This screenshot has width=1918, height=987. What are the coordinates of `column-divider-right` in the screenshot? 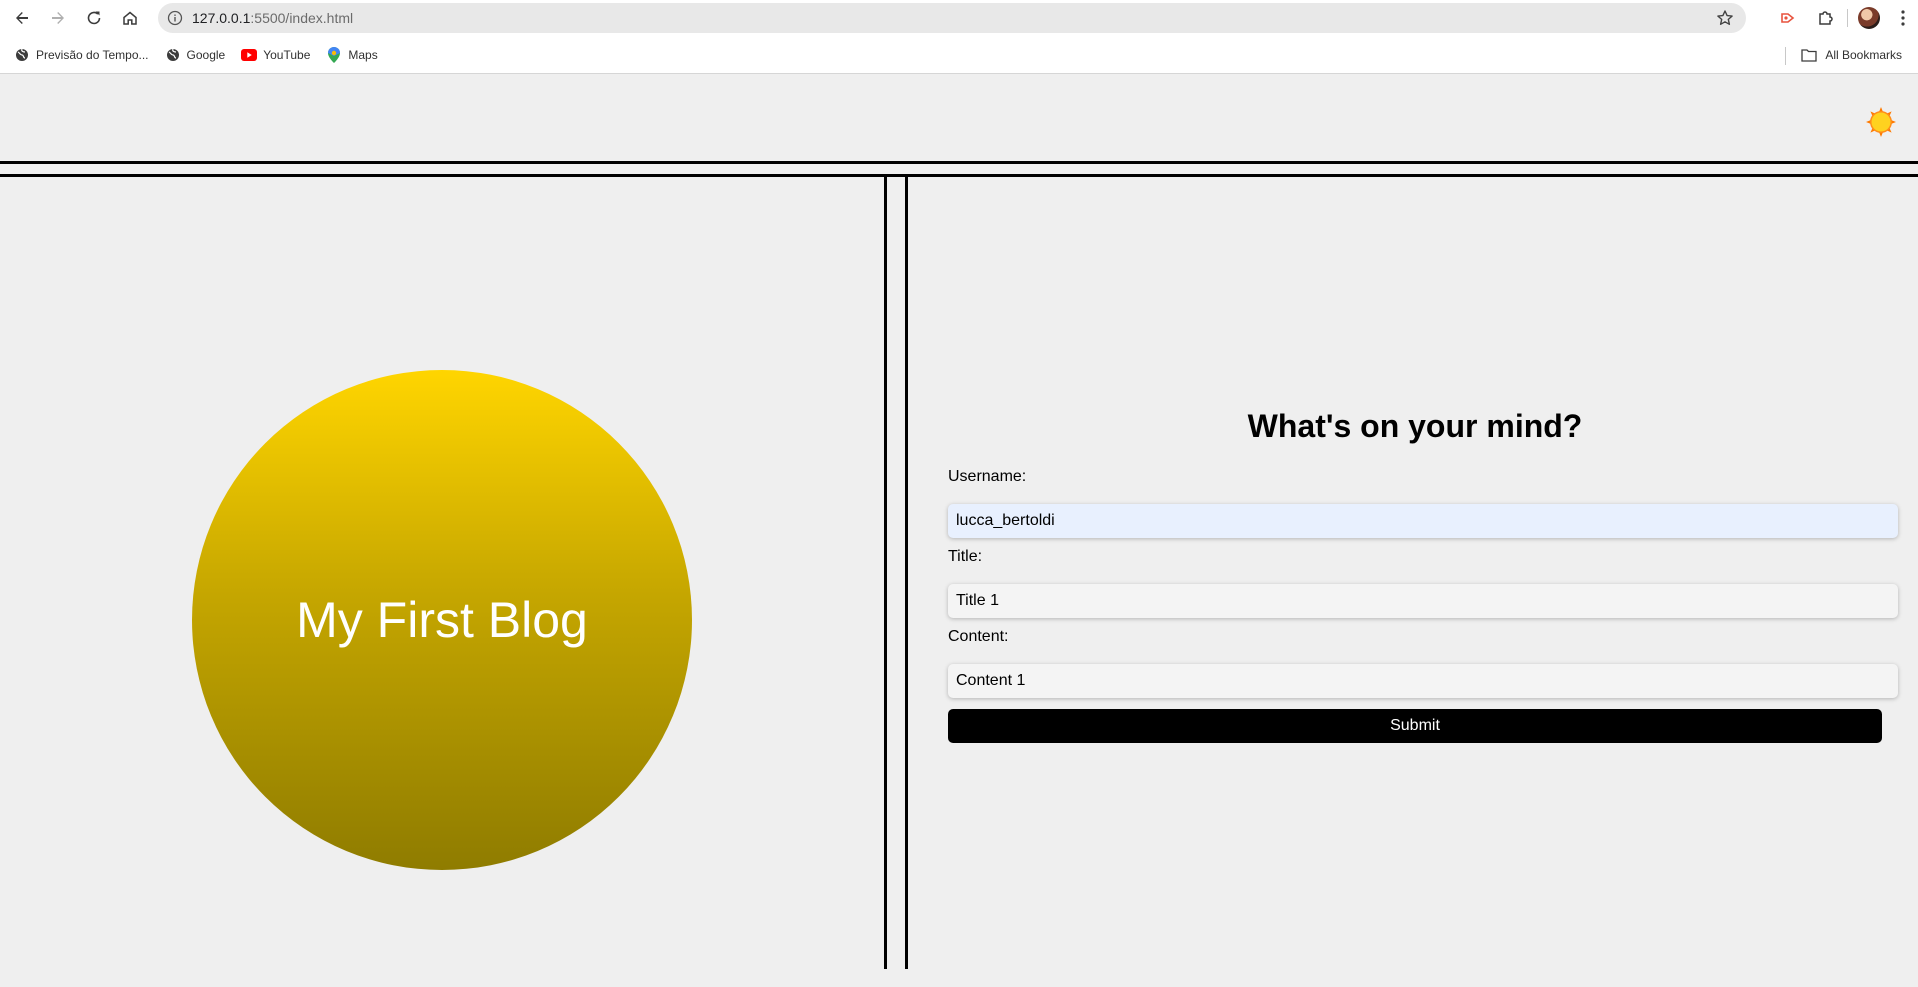 It's located at (906, 573).